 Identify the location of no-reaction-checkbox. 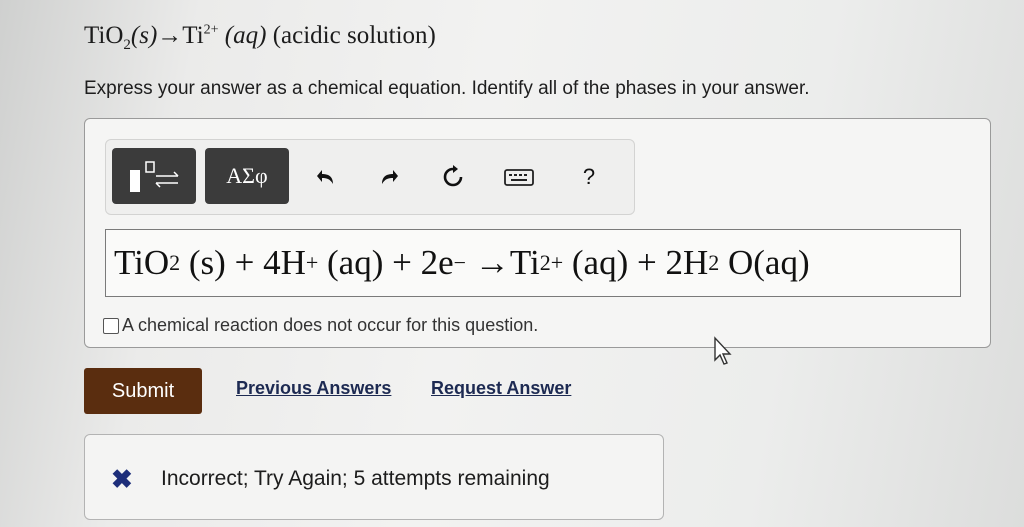
(111, 325).